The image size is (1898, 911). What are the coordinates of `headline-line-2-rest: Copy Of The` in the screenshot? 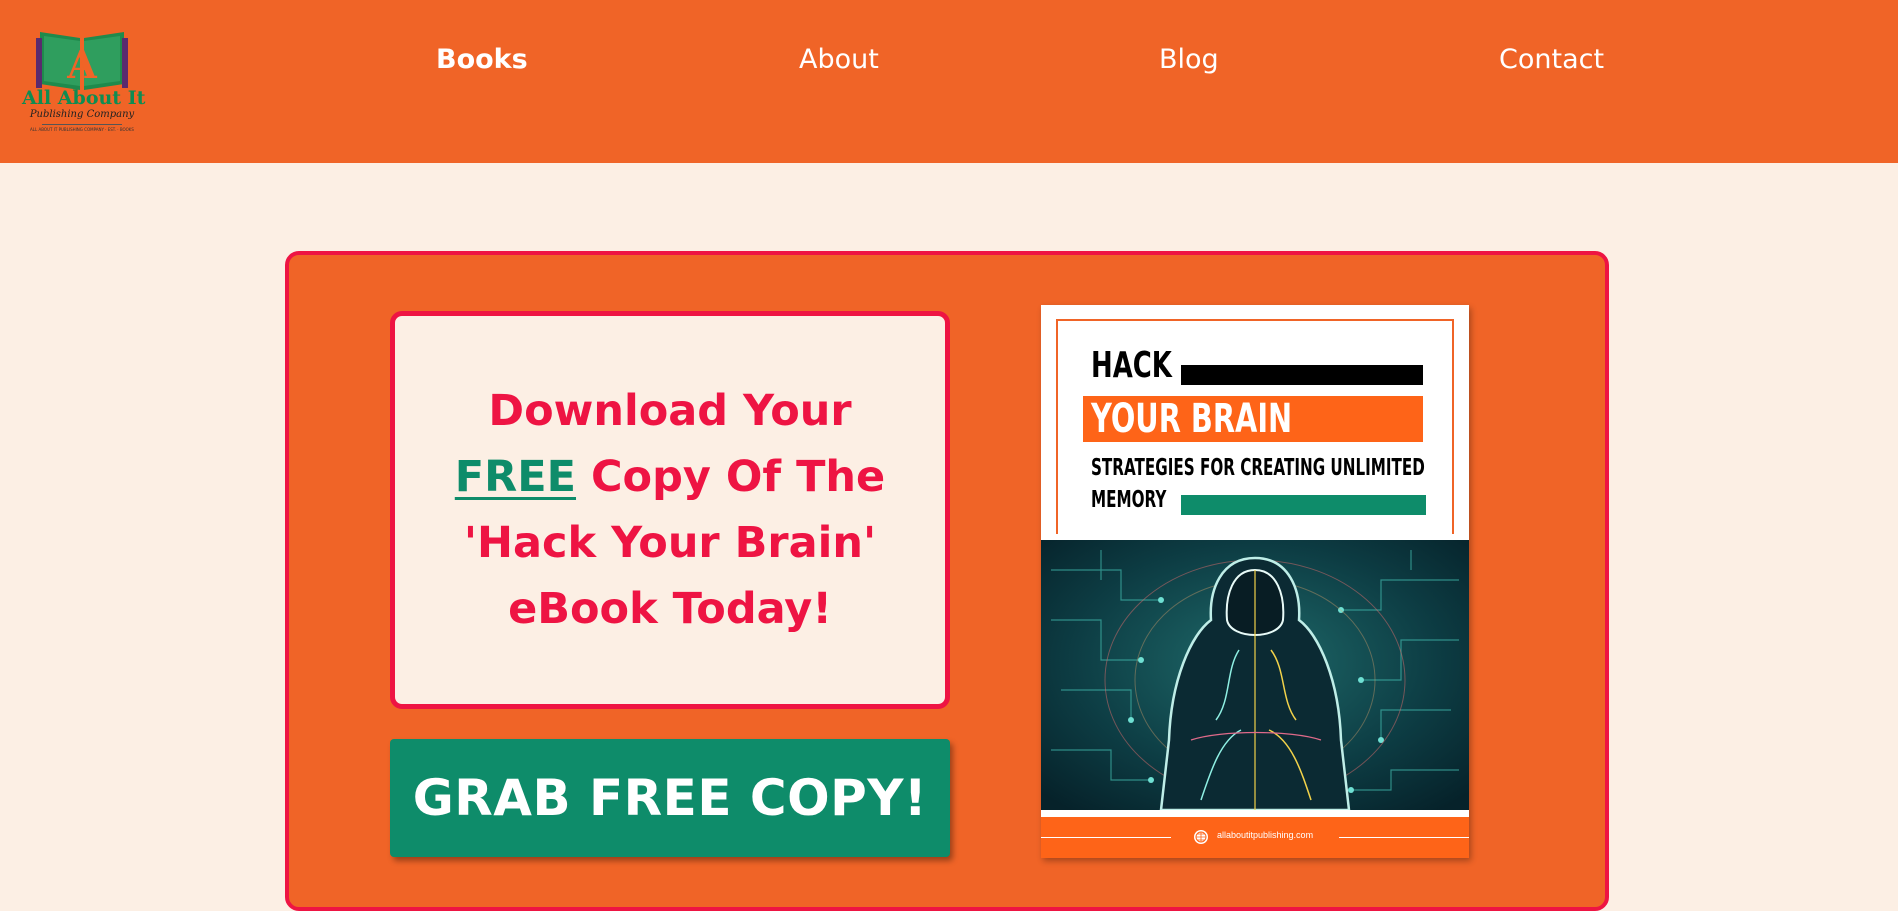 It's located at (731, 477).